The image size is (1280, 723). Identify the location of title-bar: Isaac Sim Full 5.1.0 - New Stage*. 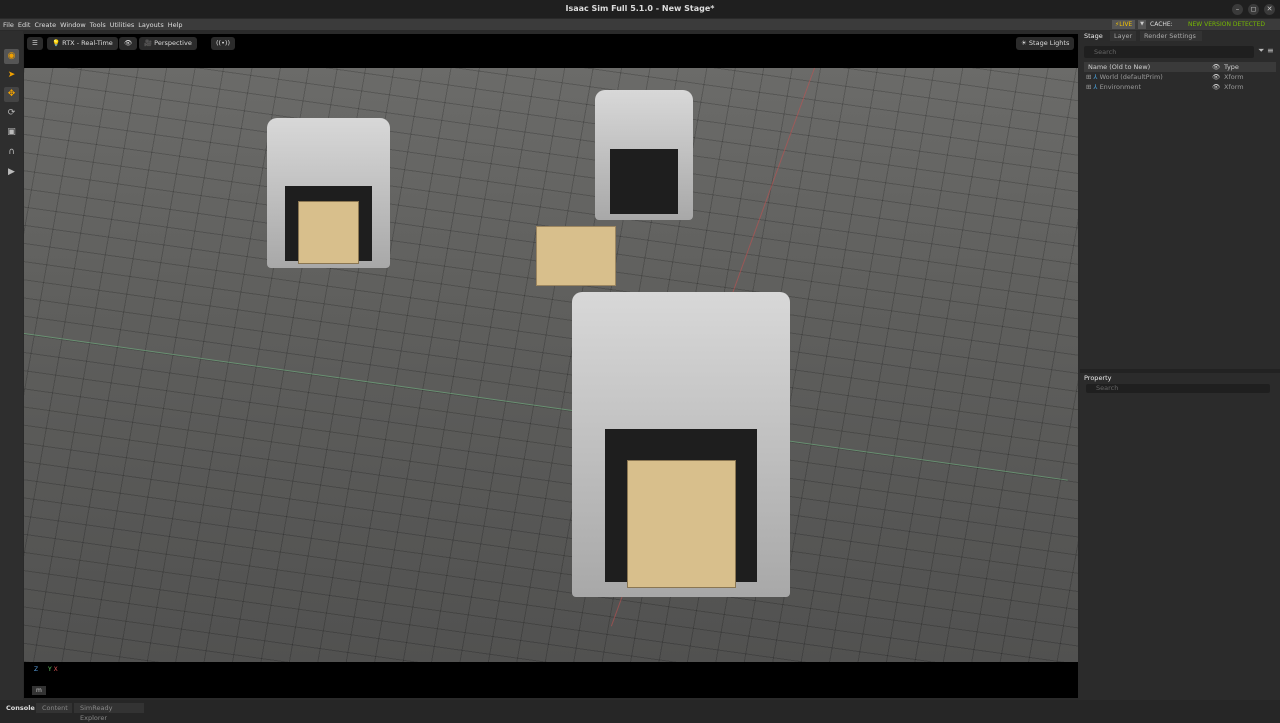
(640, 9).